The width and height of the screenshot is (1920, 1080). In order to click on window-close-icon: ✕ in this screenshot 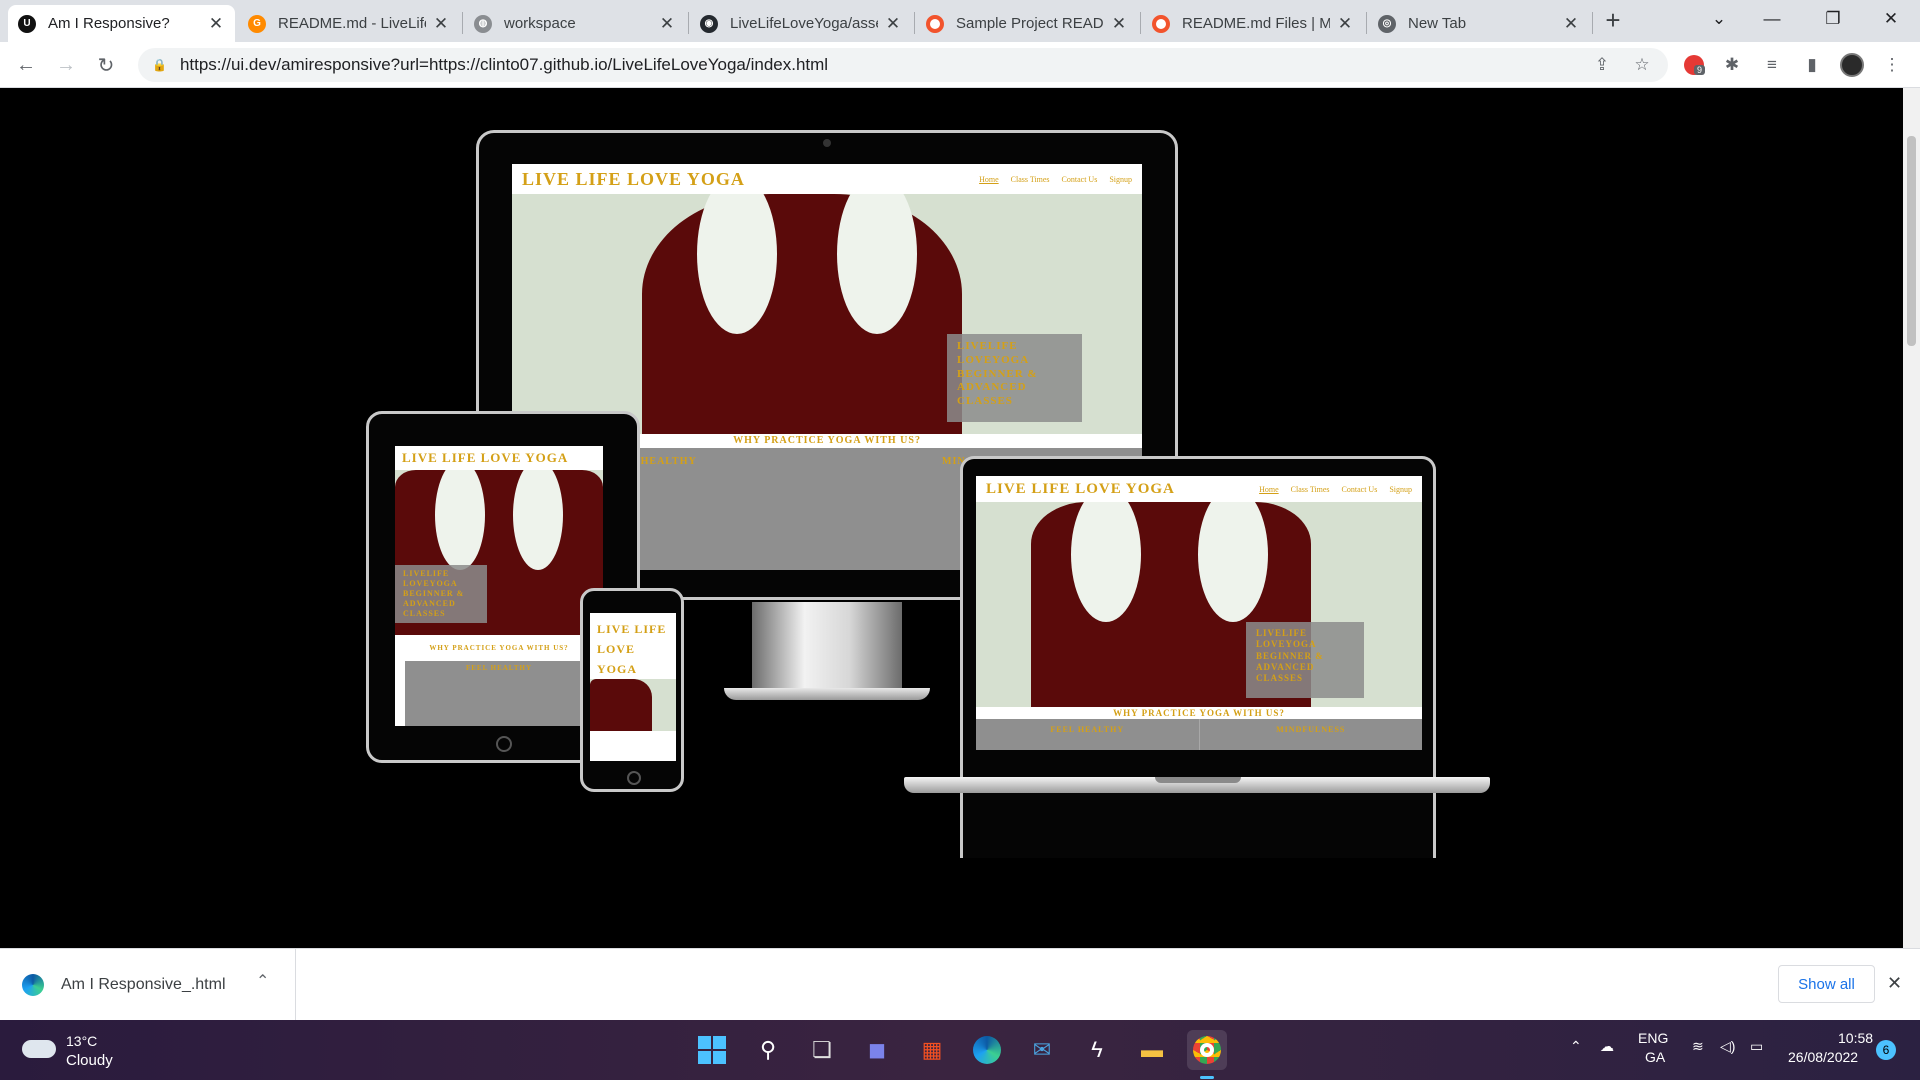, I will do `click(1891, 19)`.